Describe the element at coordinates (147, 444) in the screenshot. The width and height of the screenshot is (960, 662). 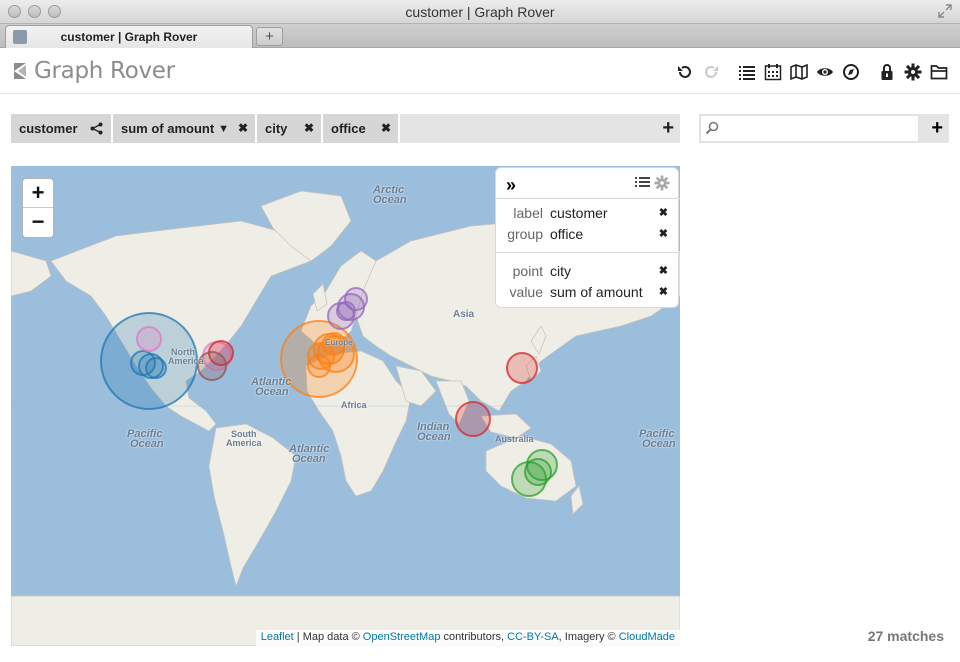
I see `map-label-pacific-w2: Ocean` at that location.